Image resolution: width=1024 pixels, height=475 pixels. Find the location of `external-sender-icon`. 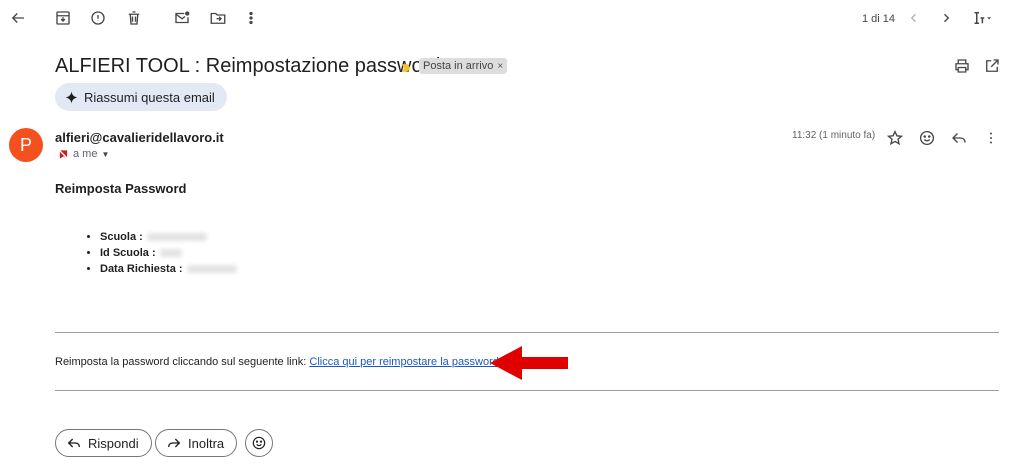

external-sender-icon is located at coordinates (63, 154).